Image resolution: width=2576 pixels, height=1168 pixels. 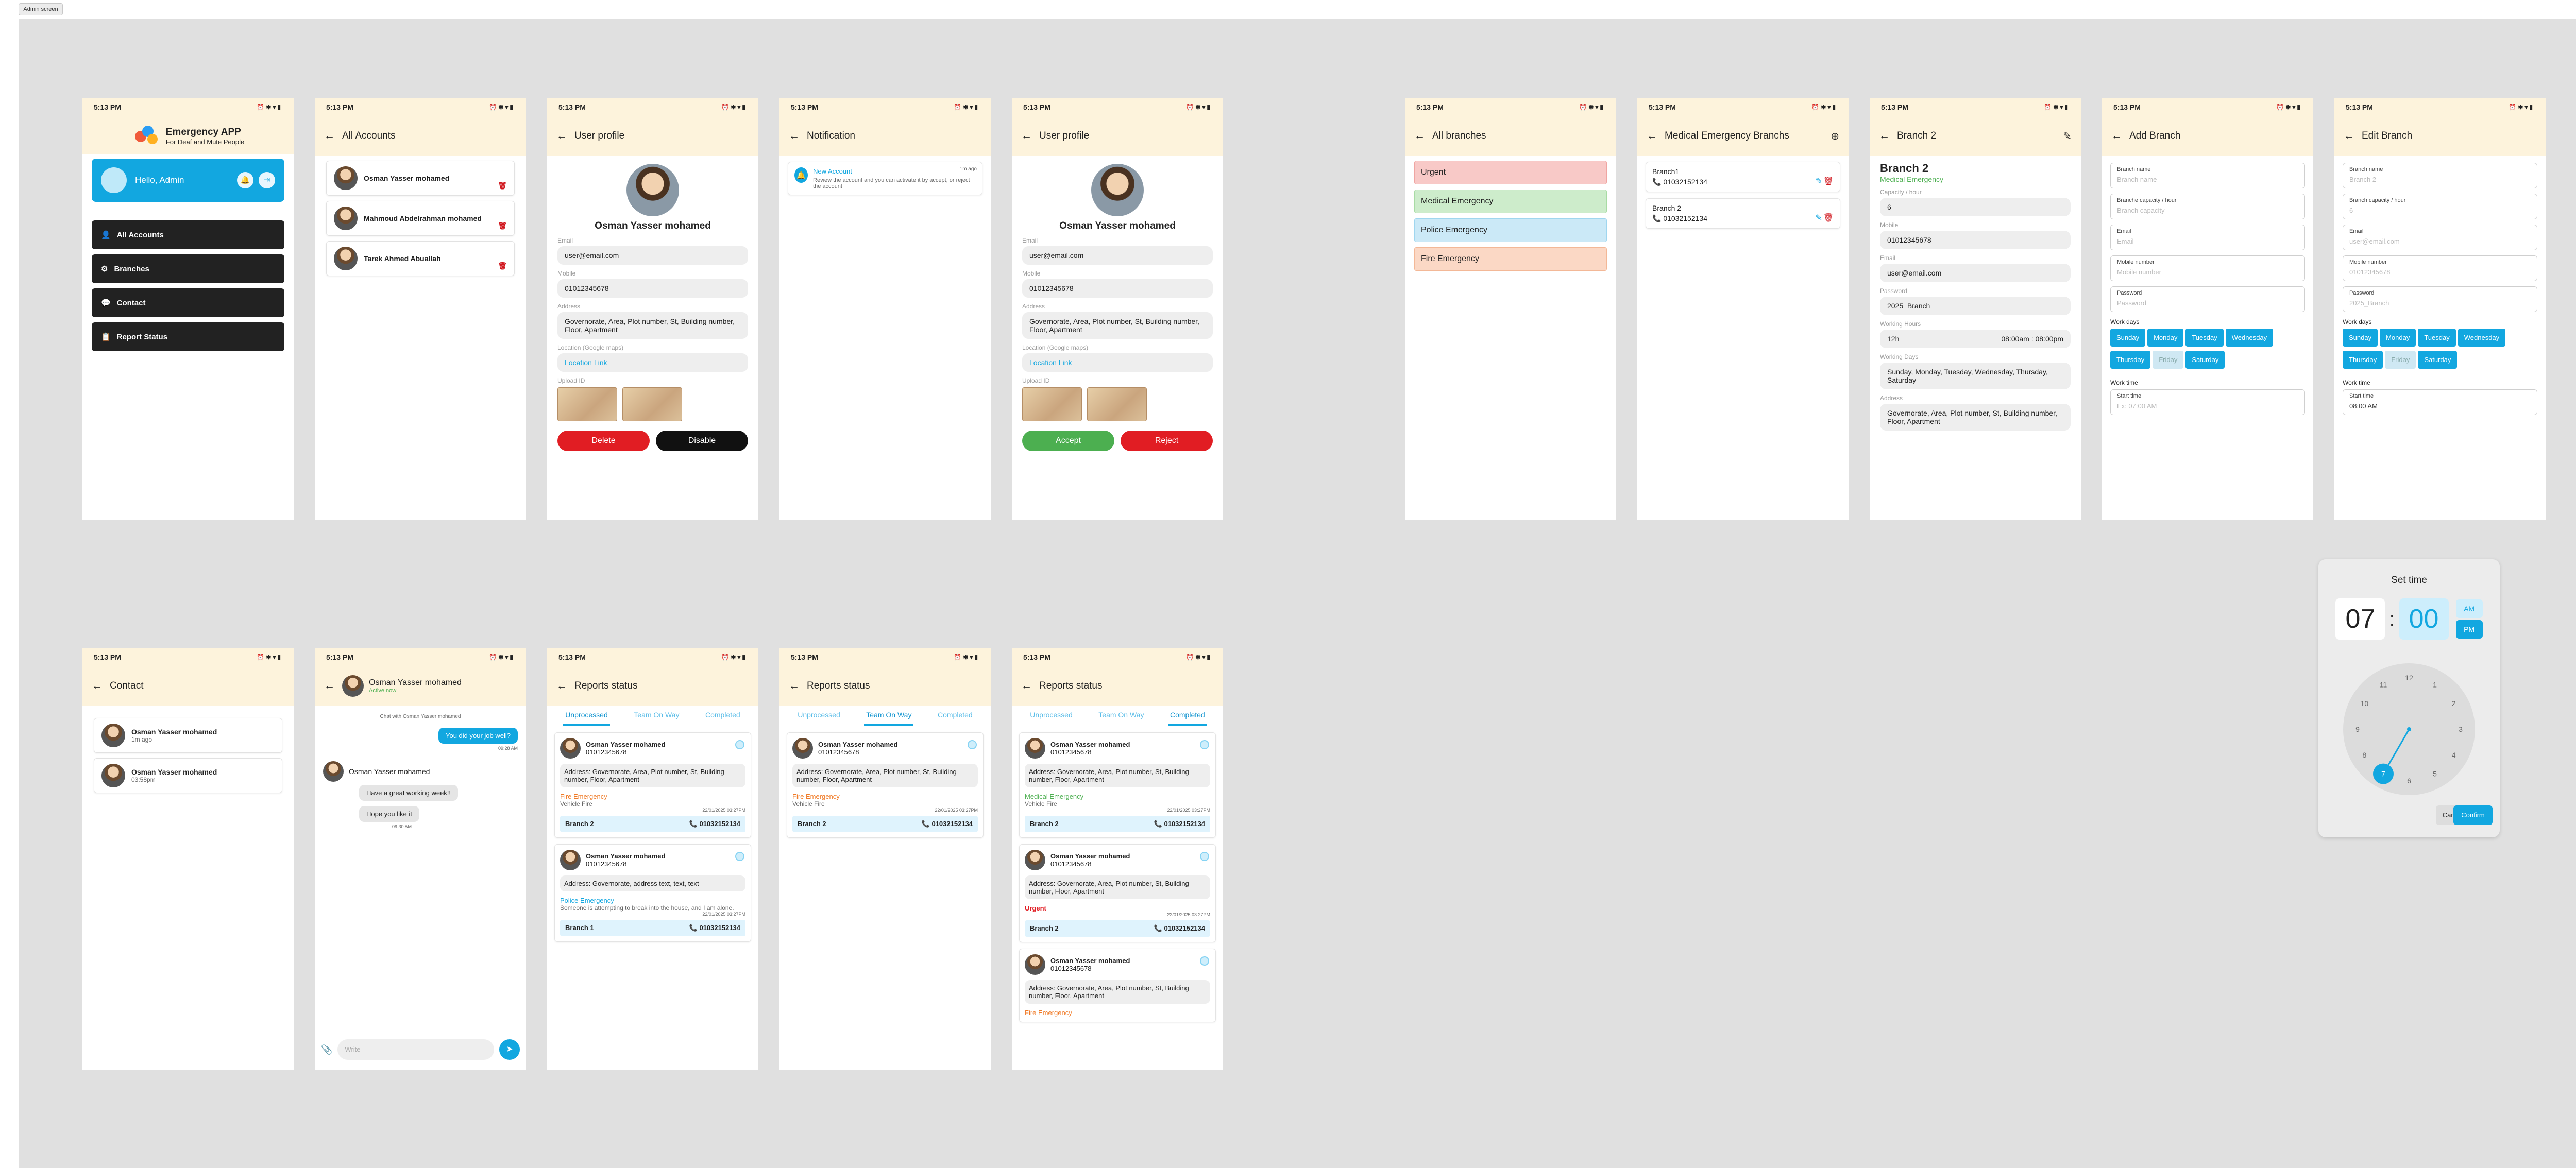 I want to click on branch-capacity-input: Branche capacity / hour Branch capacity, so click(x=2207, y=206).